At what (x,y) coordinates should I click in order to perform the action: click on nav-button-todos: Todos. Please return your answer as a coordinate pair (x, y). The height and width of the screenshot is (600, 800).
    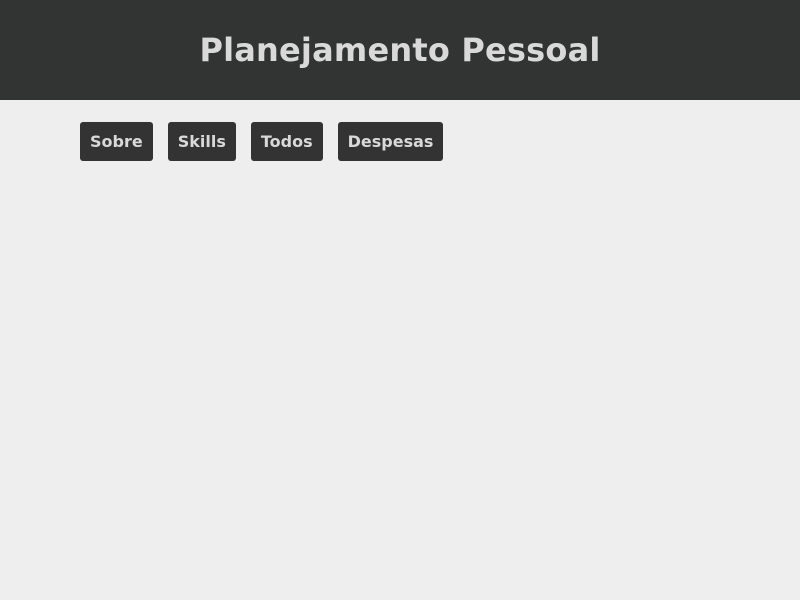
    Looking at the image, I should click on (286, 141).